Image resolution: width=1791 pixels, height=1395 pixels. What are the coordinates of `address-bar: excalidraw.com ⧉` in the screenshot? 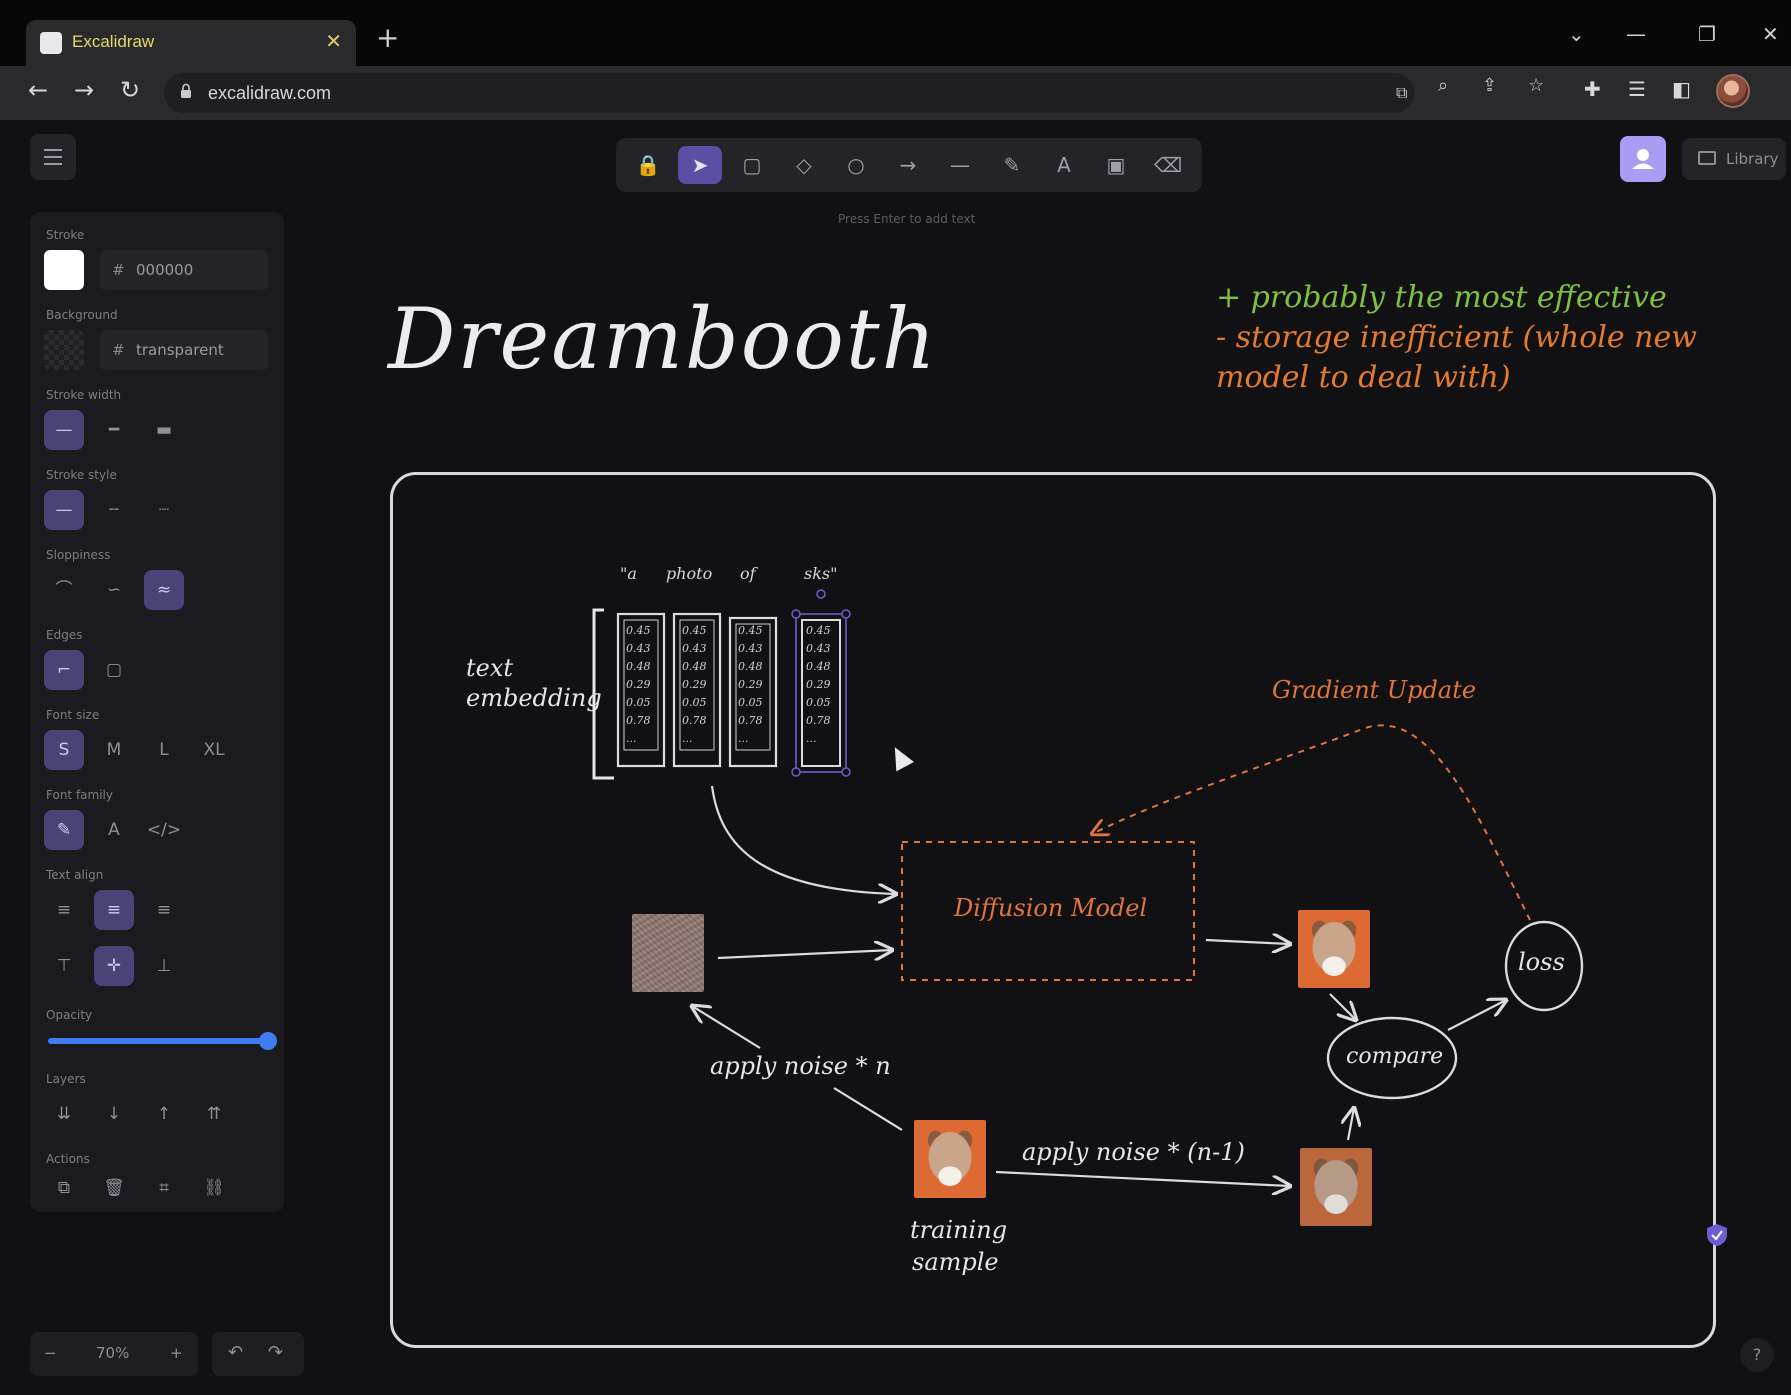 It's located at (789, 93).